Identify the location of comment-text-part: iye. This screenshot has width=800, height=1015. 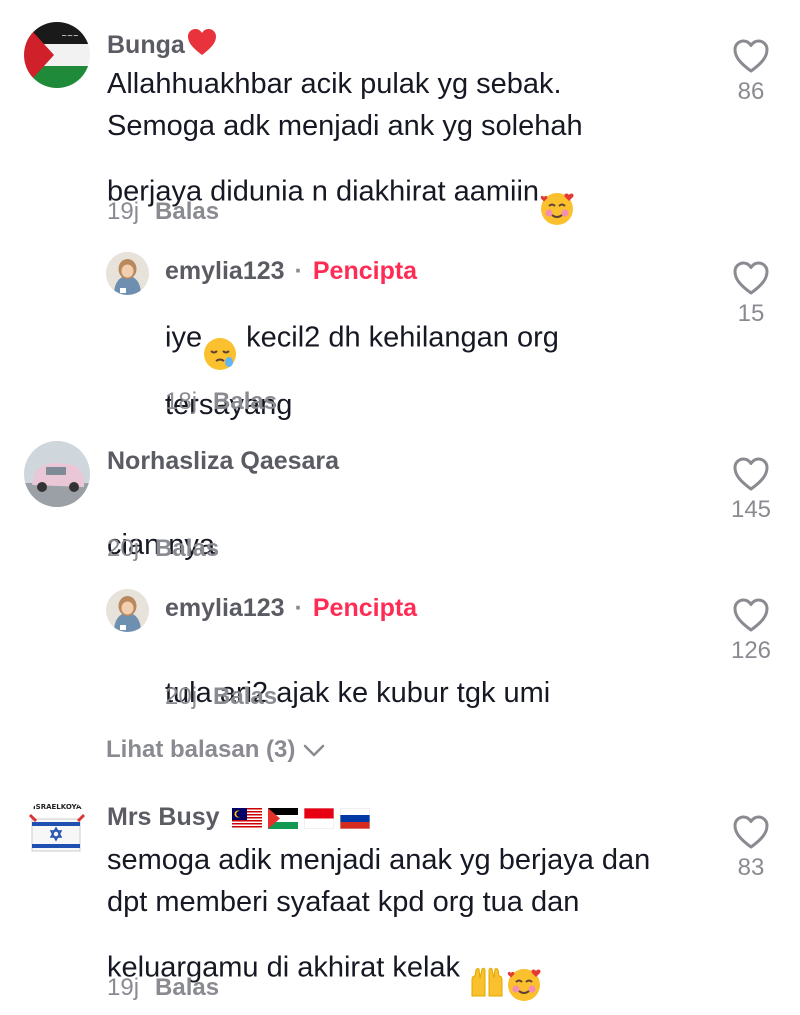
(184, 337).